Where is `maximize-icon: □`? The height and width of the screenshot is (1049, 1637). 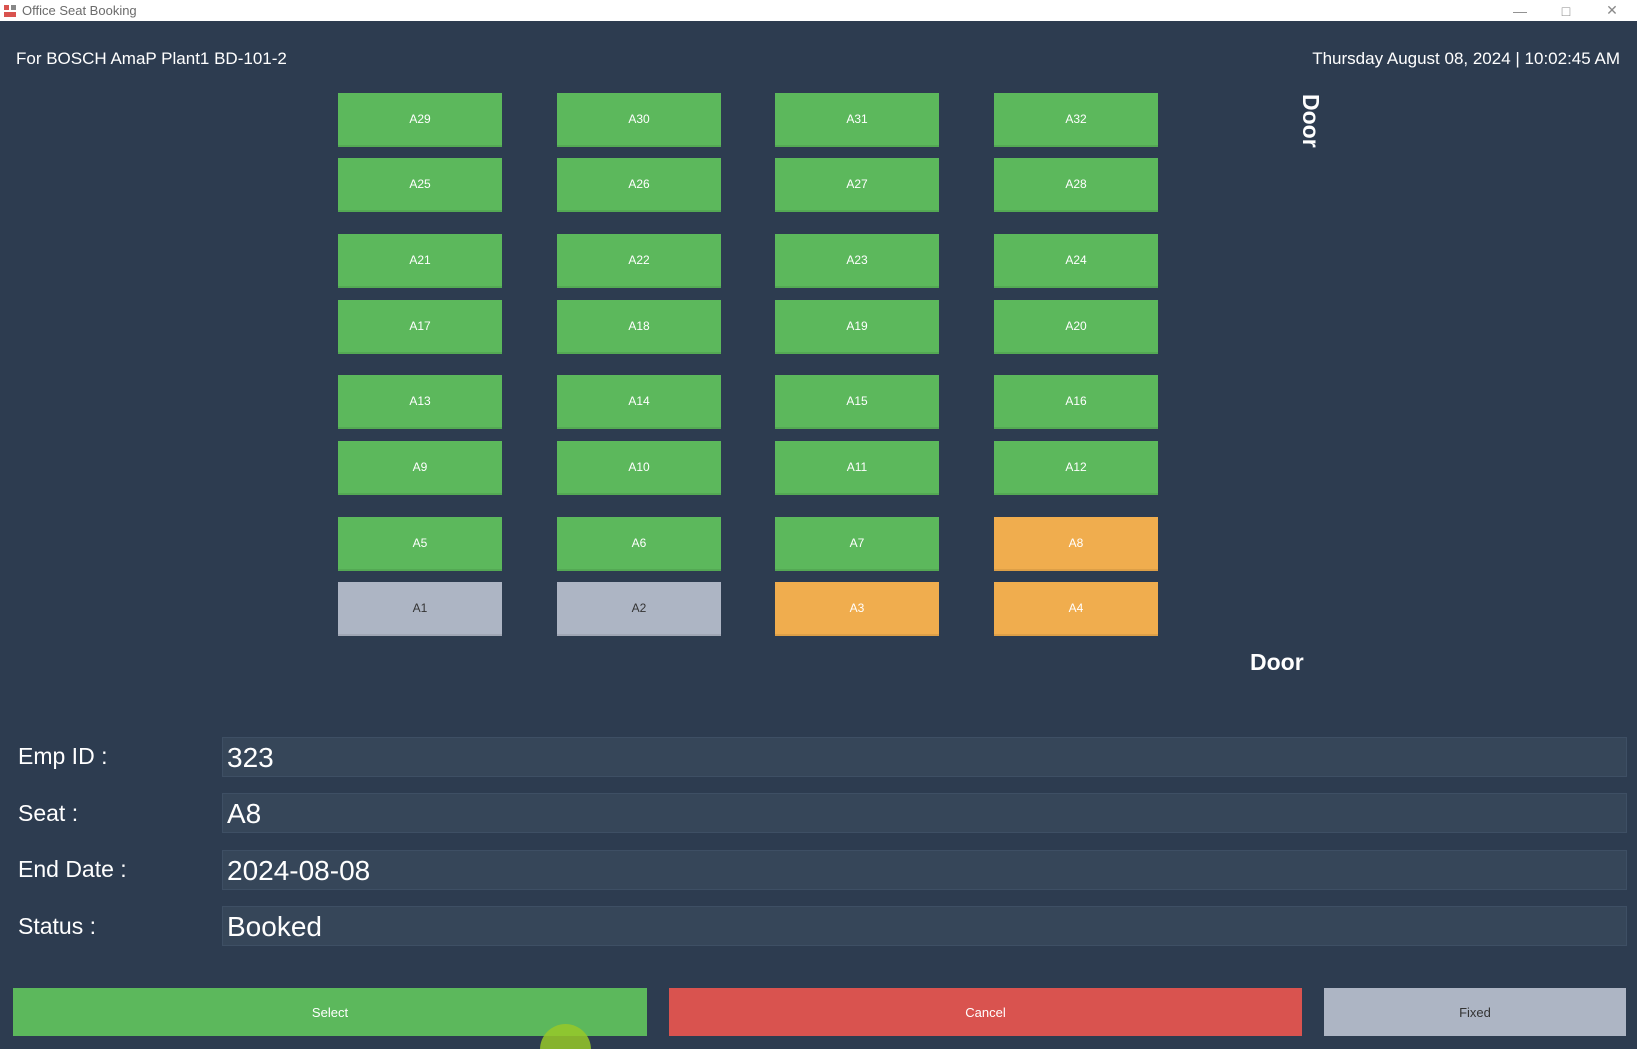
maximize-icon: □ is located at coordinates (1566, 10).